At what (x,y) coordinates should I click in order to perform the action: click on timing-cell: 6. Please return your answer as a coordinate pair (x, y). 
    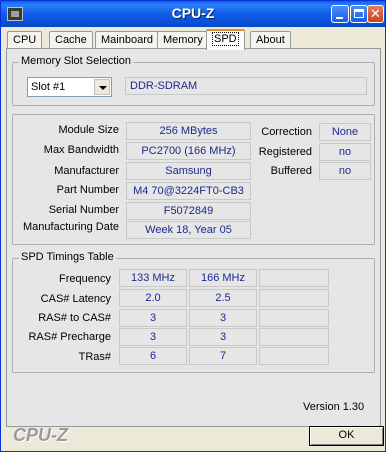
    Looking at the image, I should click on (153, 356).